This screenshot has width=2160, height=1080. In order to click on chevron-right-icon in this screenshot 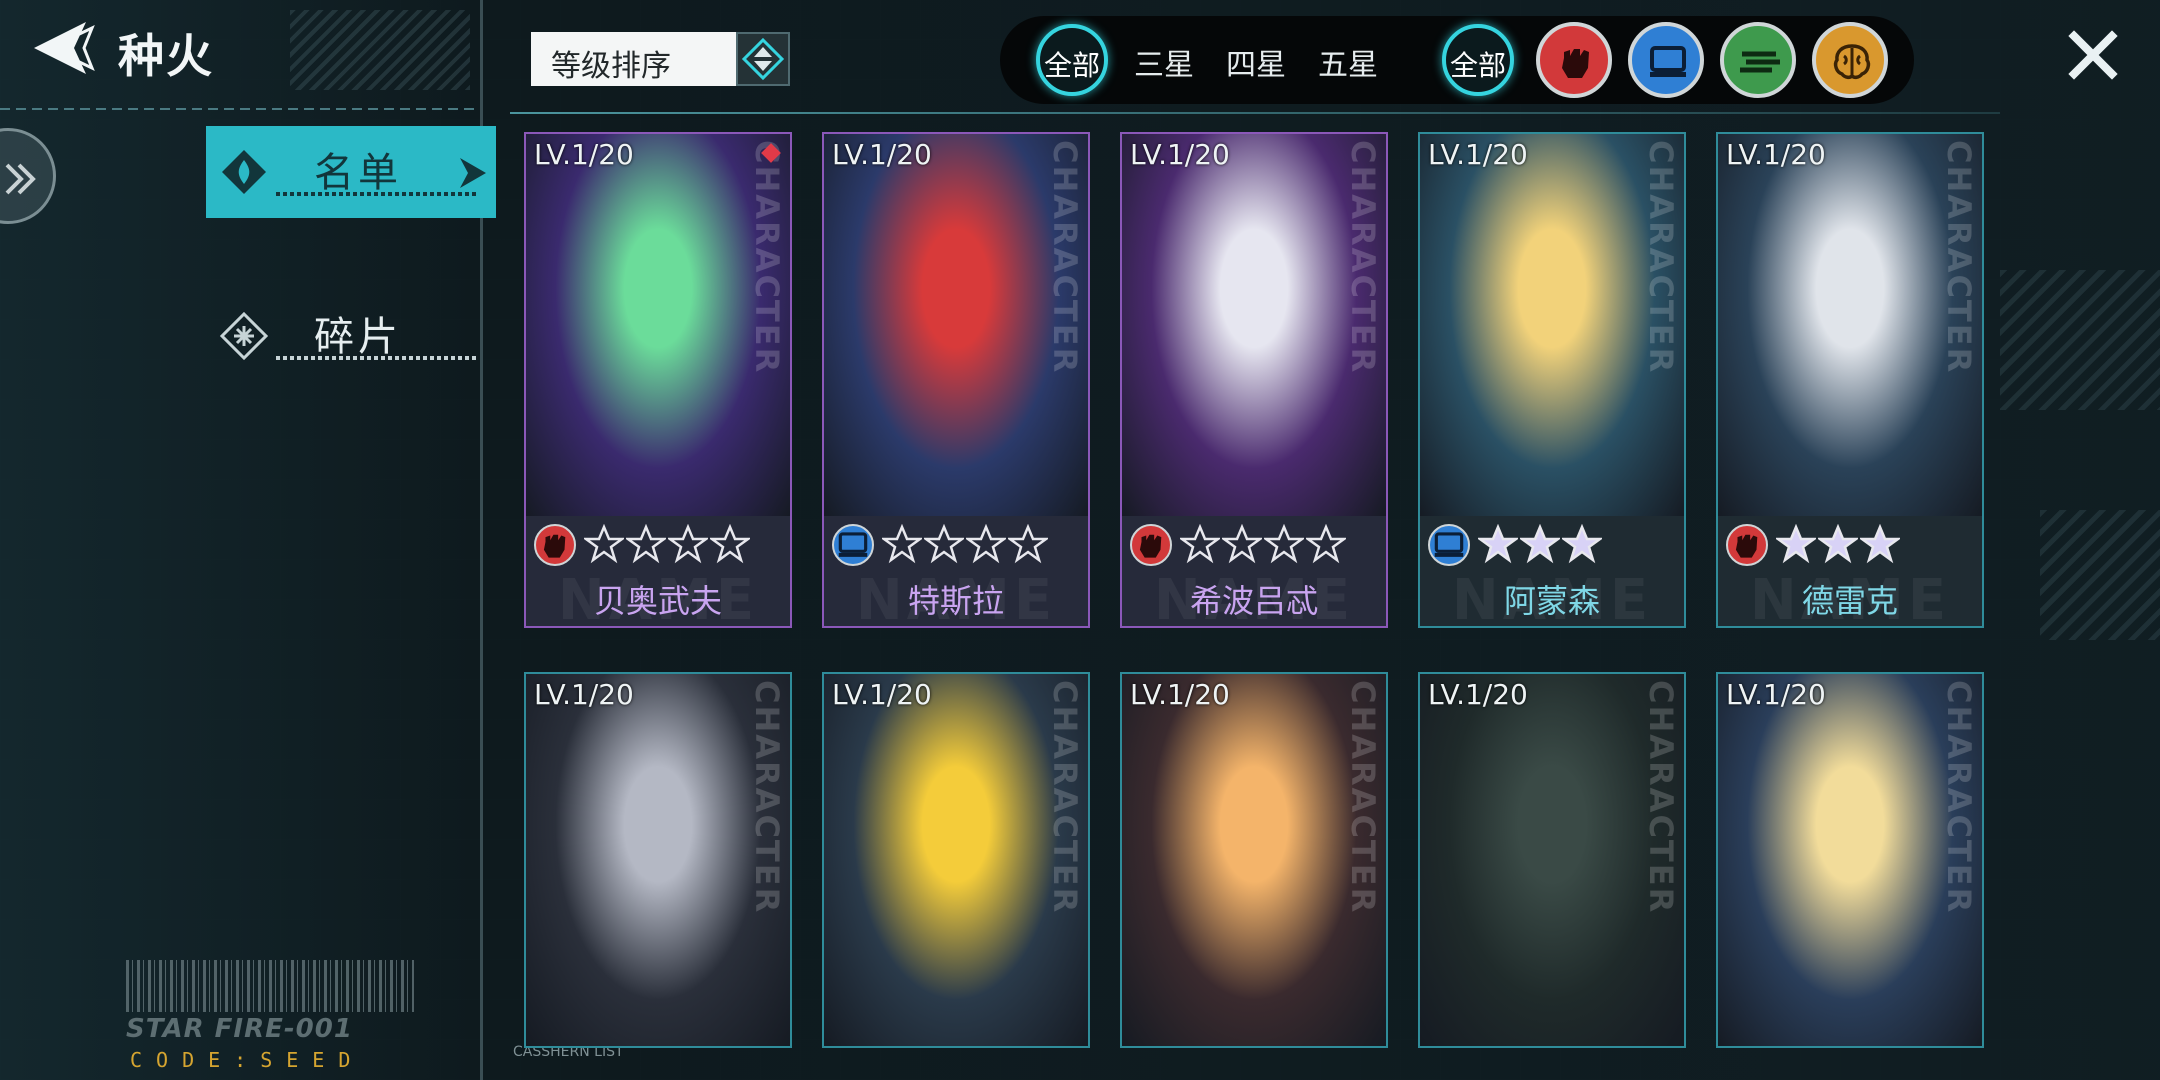, I will do `click(473, 173)`.